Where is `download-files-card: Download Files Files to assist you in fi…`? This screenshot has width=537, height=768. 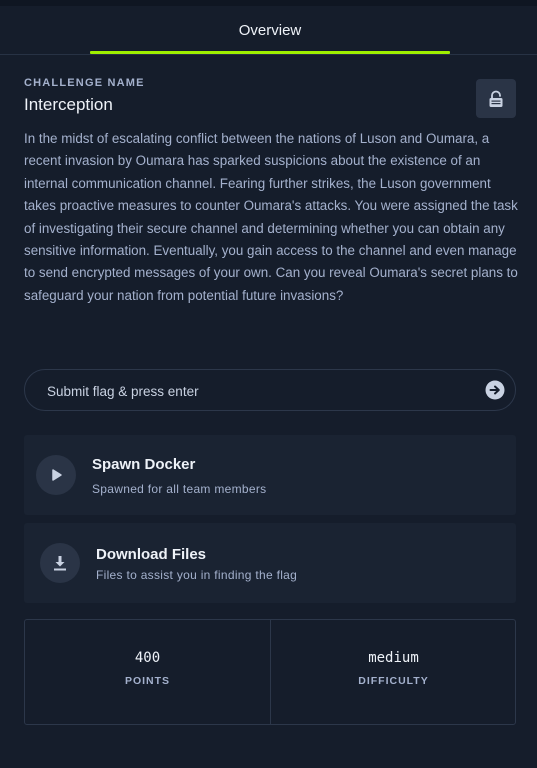
download-files-card: Download Files Files to assist you in fi… is located at coordinates (270, 563).